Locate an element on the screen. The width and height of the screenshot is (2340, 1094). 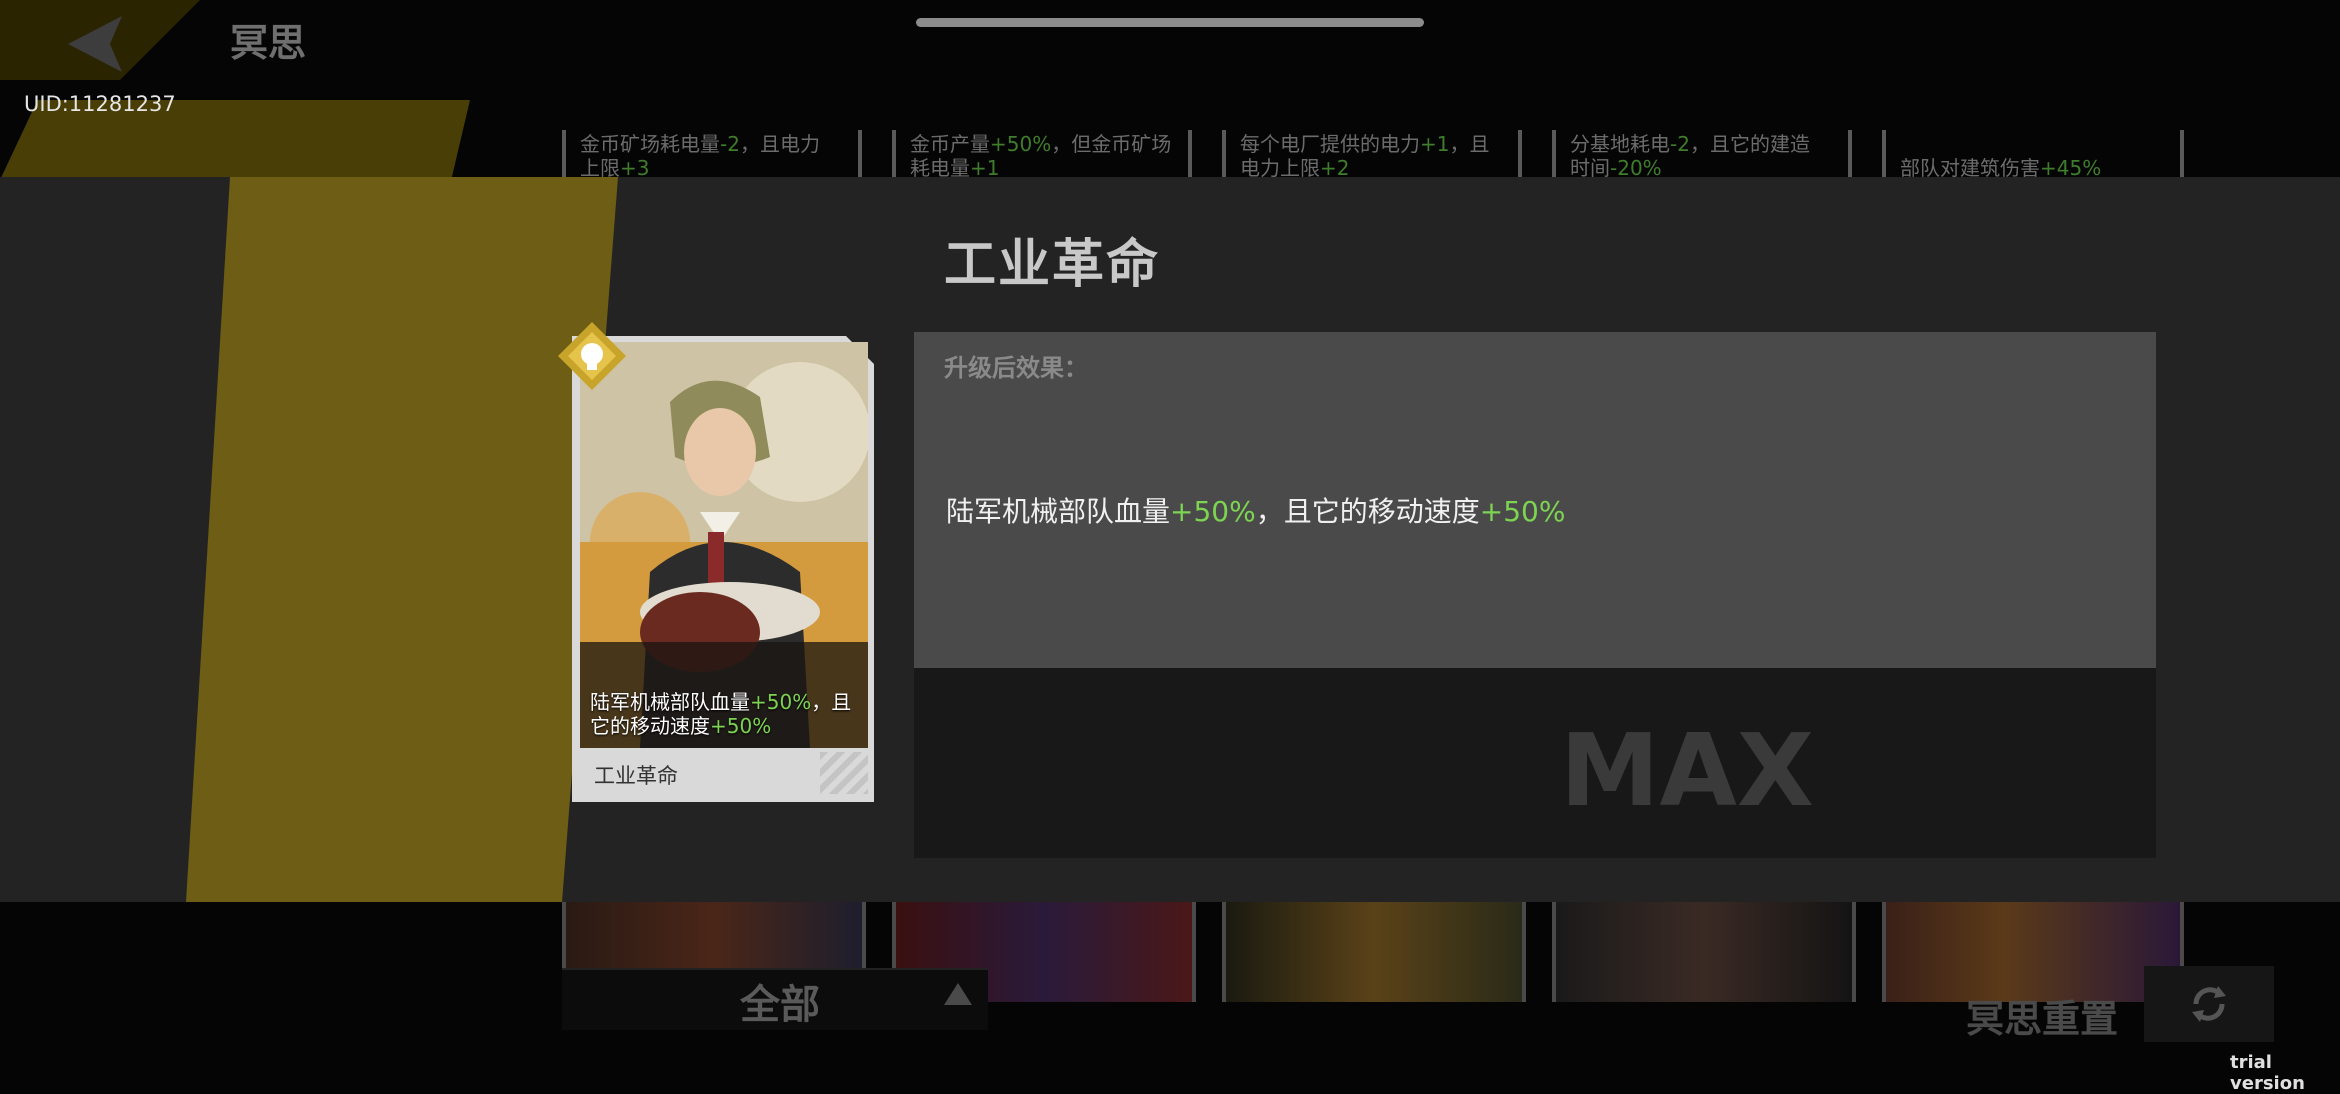
talent-card: 金币产量+50%，但金币矿场 耗电量+1 is located at coordinates (1042, 154).